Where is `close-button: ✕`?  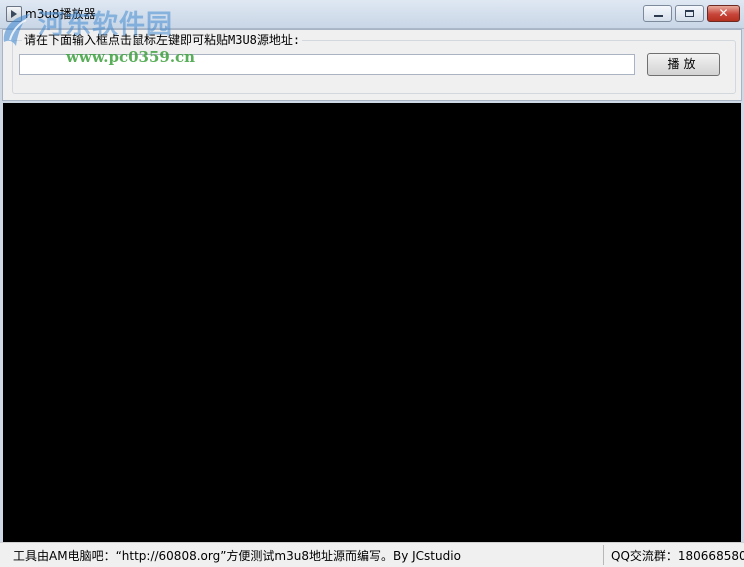 close-button: ✕ is located at coordinates (723, 13).